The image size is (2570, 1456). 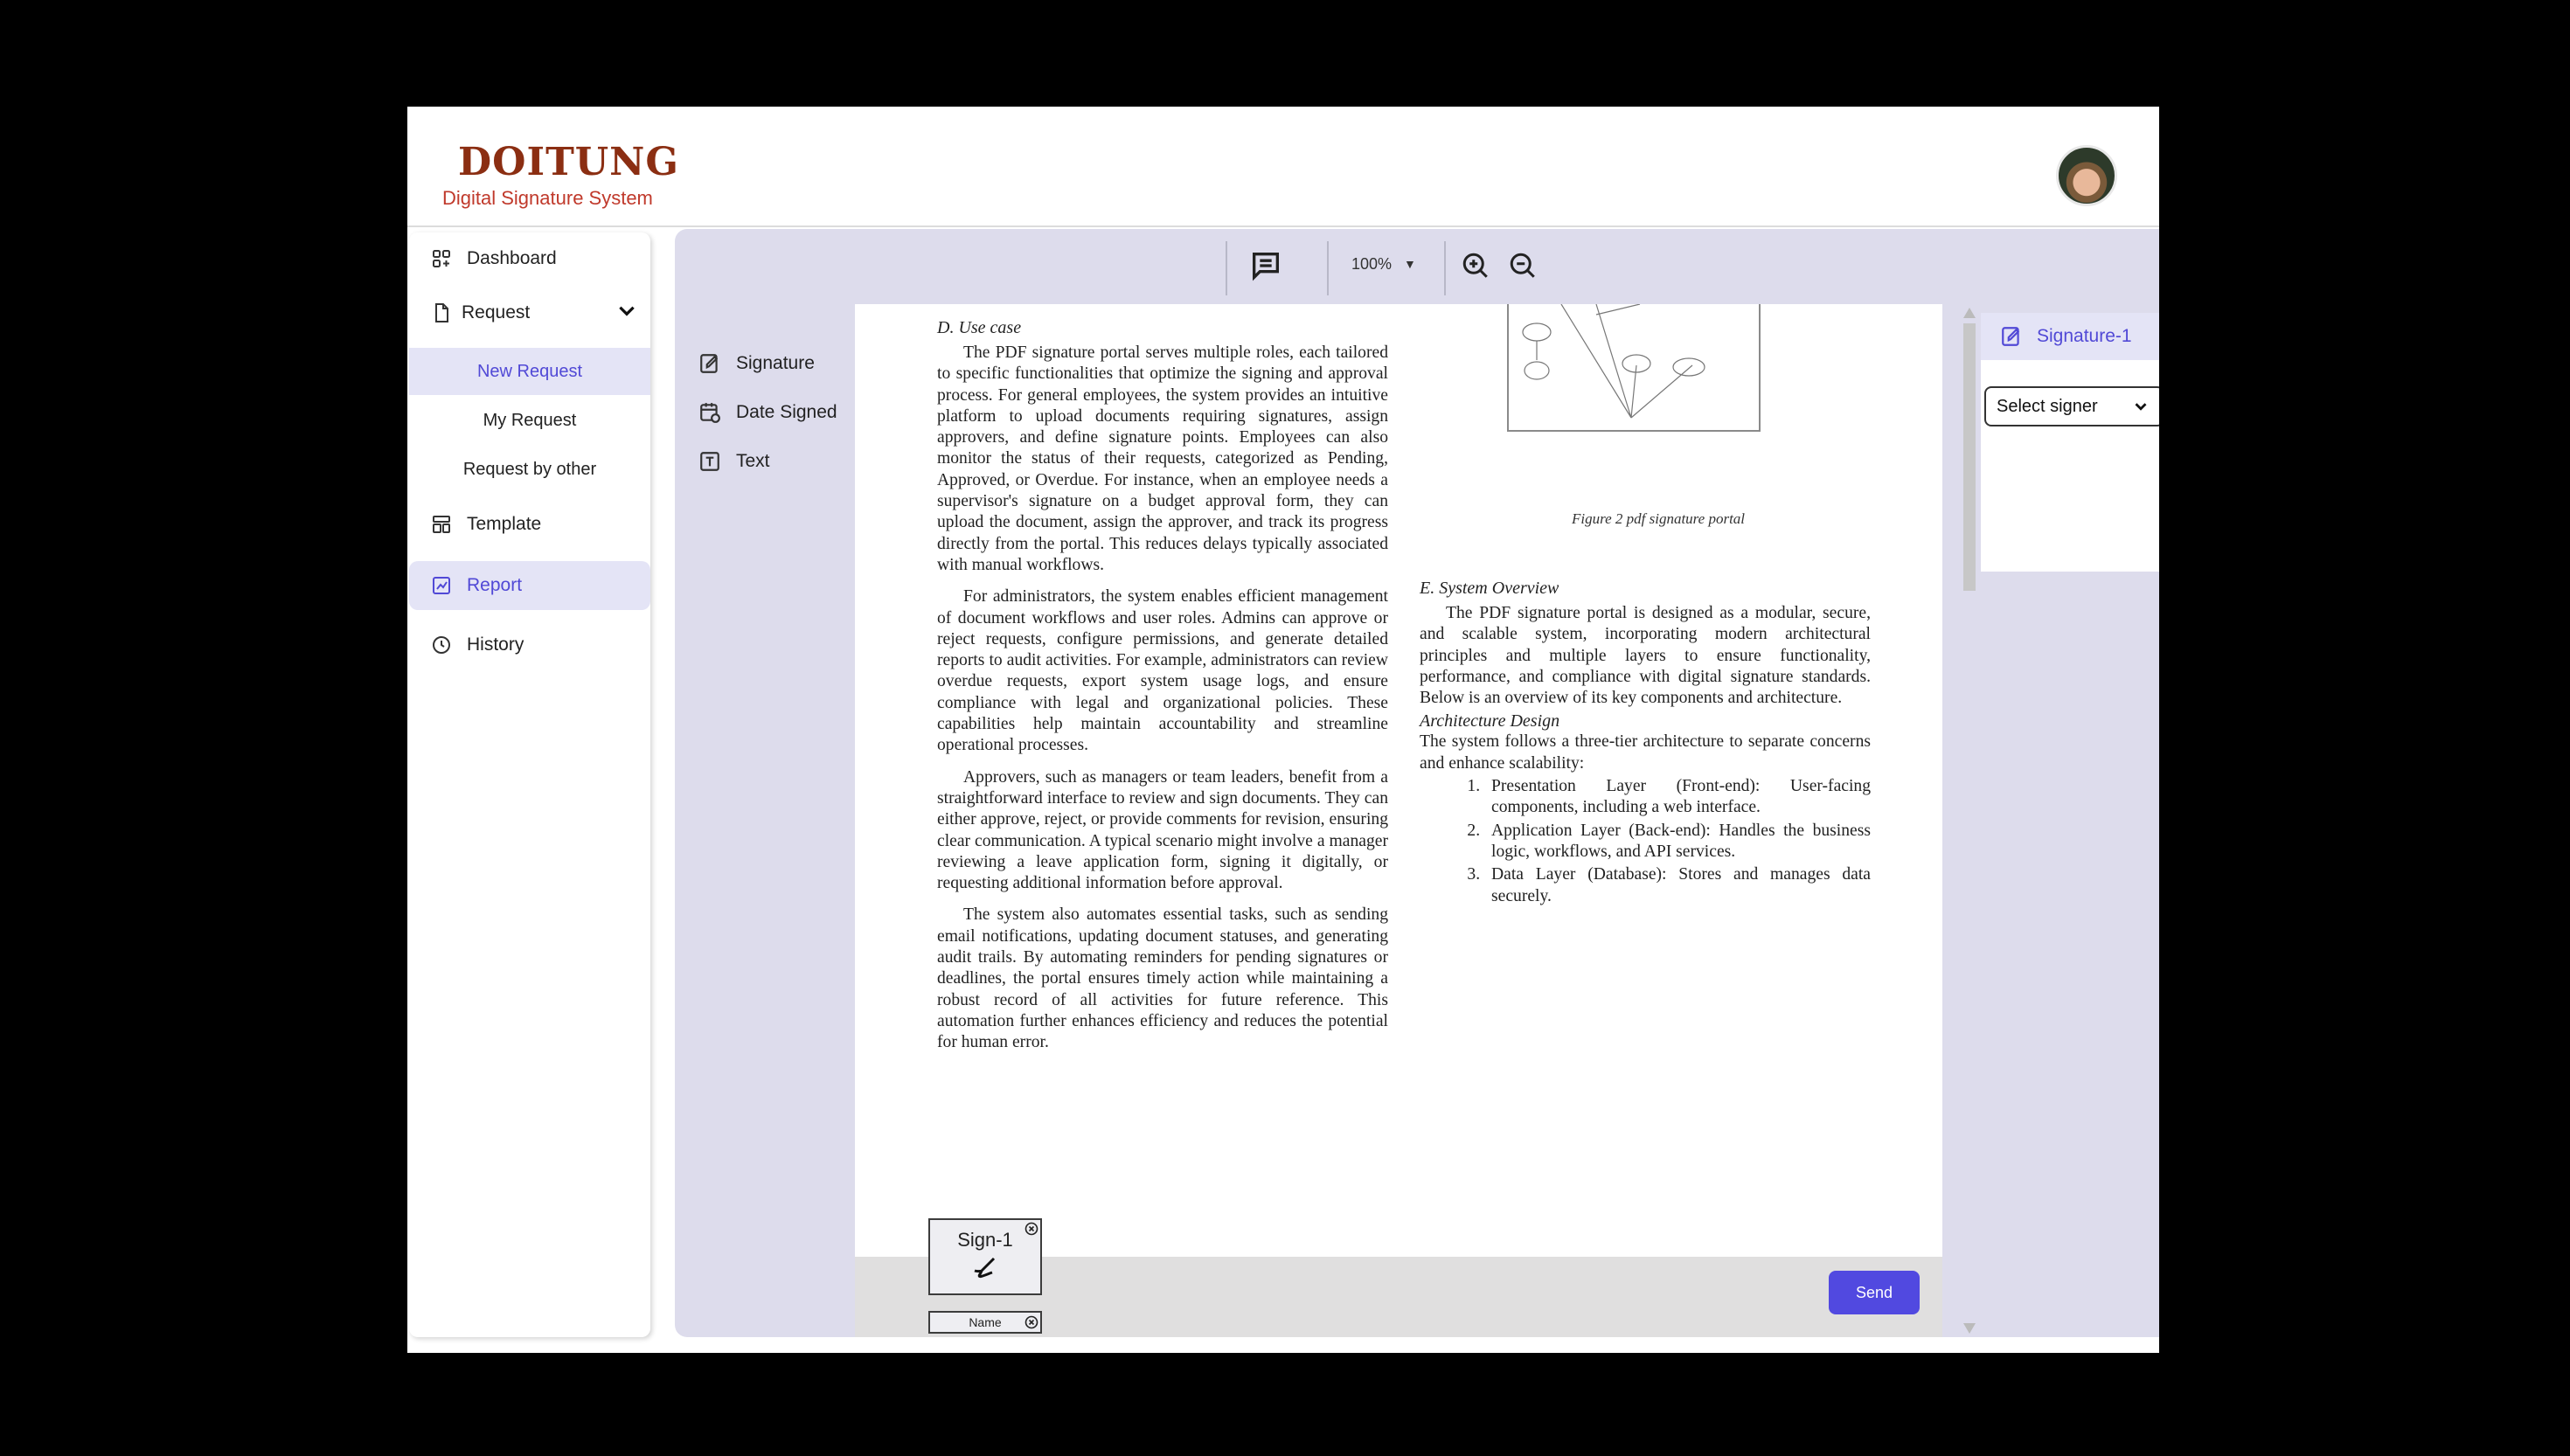 I want to click on logo-subtitle: Digital Signature System, so click(x=547, y=198).